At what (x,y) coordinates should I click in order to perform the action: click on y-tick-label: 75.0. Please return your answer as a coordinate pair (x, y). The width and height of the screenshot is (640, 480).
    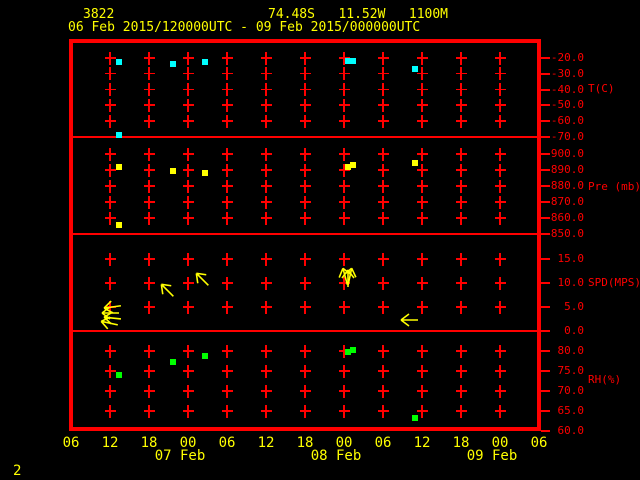
    Looking at the image, I should click on (571, 370).